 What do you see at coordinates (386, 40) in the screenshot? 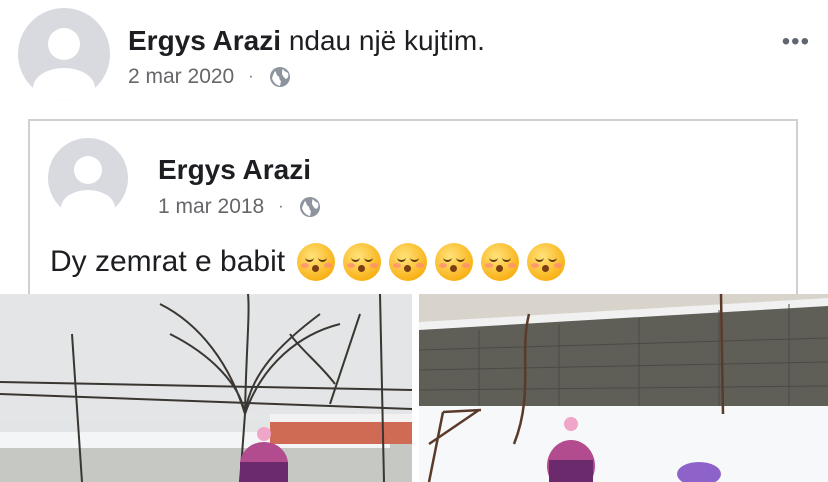
I see `post-action-text: ndau një kujtim.` at bounding box center [386, 40].